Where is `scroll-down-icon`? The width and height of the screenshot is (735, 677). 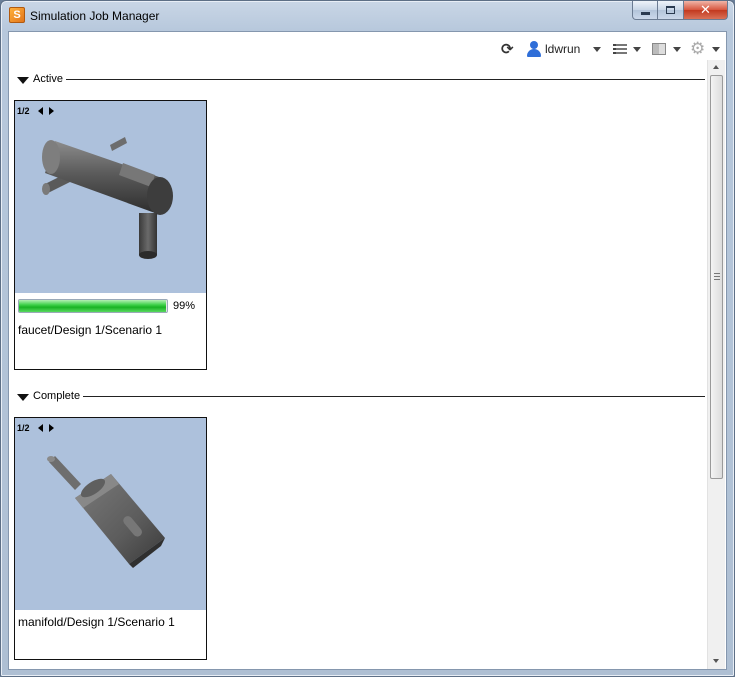
scroll-down-icon is located at coordinates (716, 661).